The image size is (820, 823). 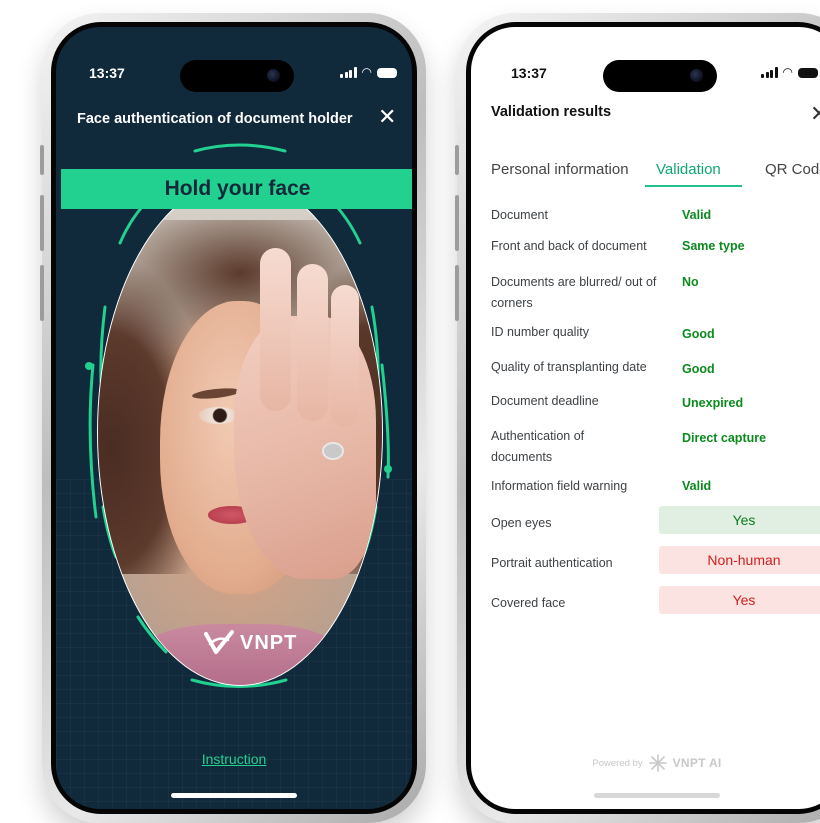 What do you see at coordinates (559, 486) in the screenshot?
I see `row-label: Information field warning` at bounding box center [559, 486].